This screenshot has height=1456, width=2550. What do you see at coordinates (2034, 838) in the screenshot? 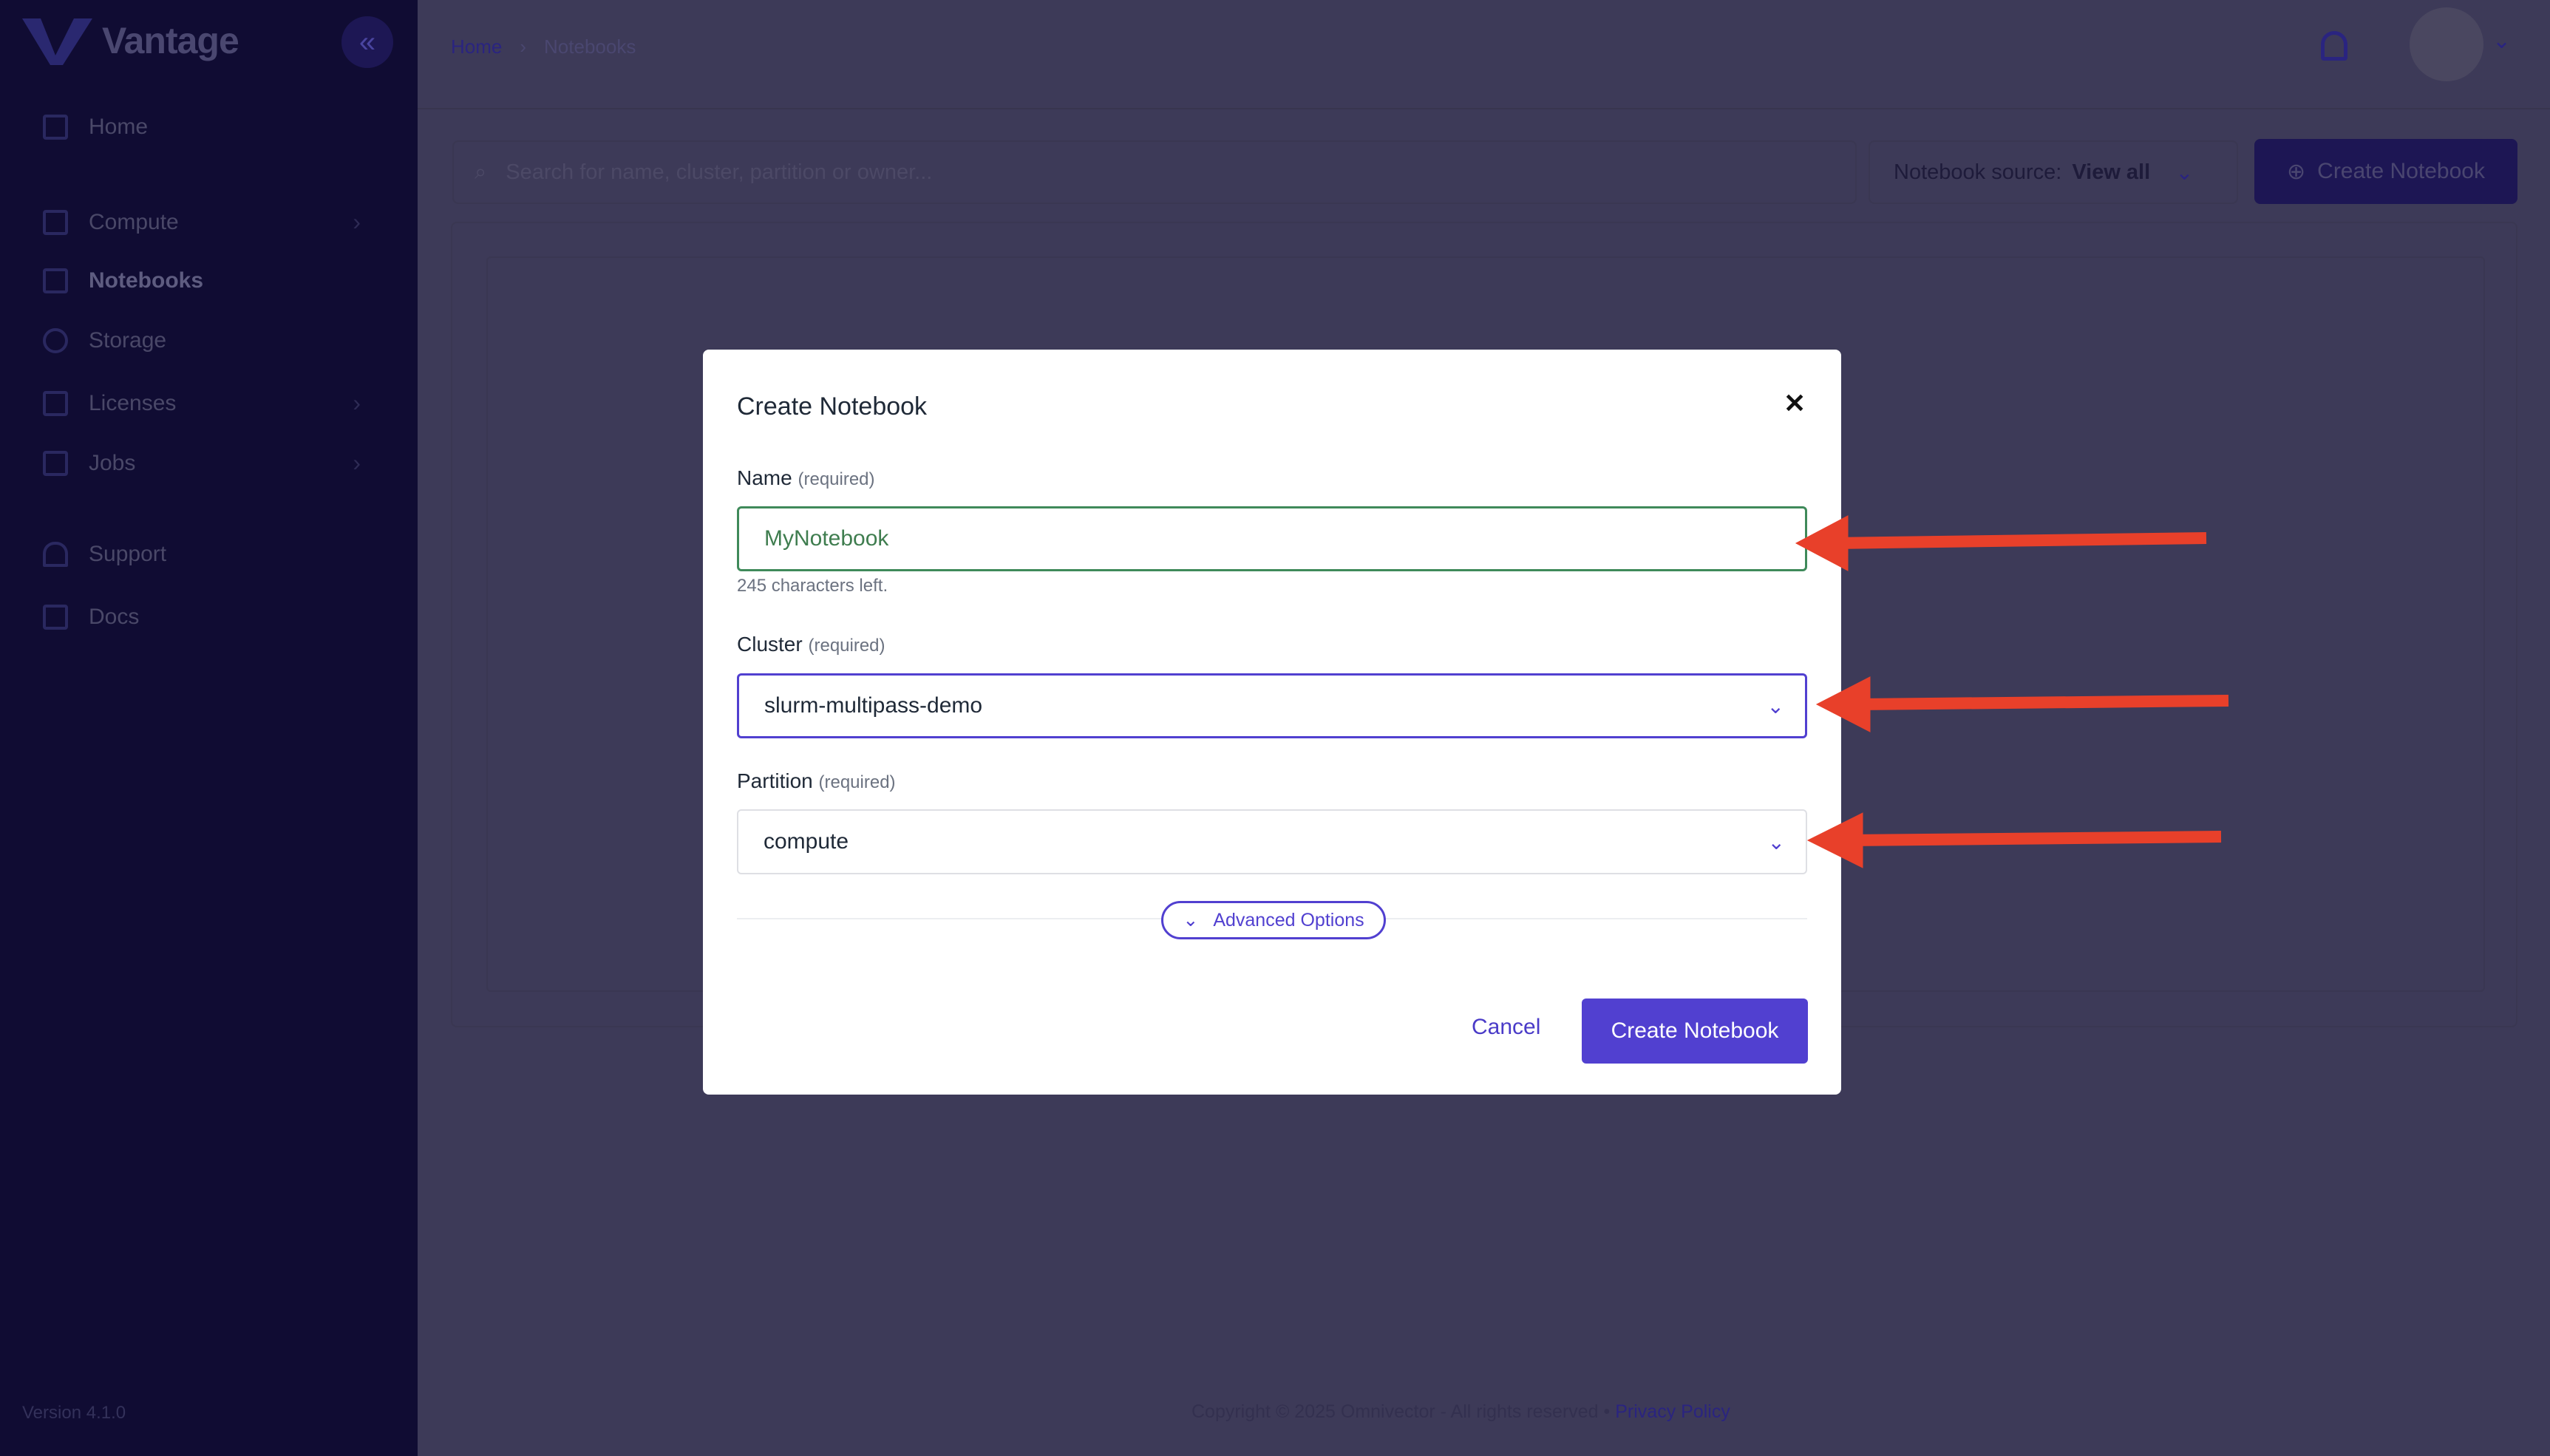
I see `arrow-partition-icon` at bounding box center [2034, 838].